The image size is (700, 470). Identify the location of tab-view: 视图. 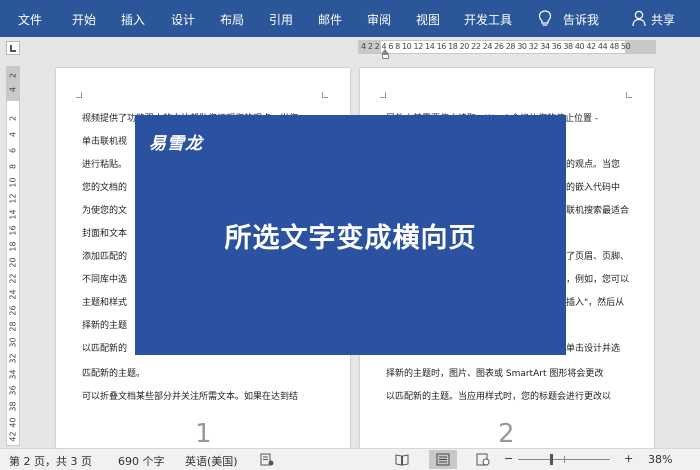
(428, 19).